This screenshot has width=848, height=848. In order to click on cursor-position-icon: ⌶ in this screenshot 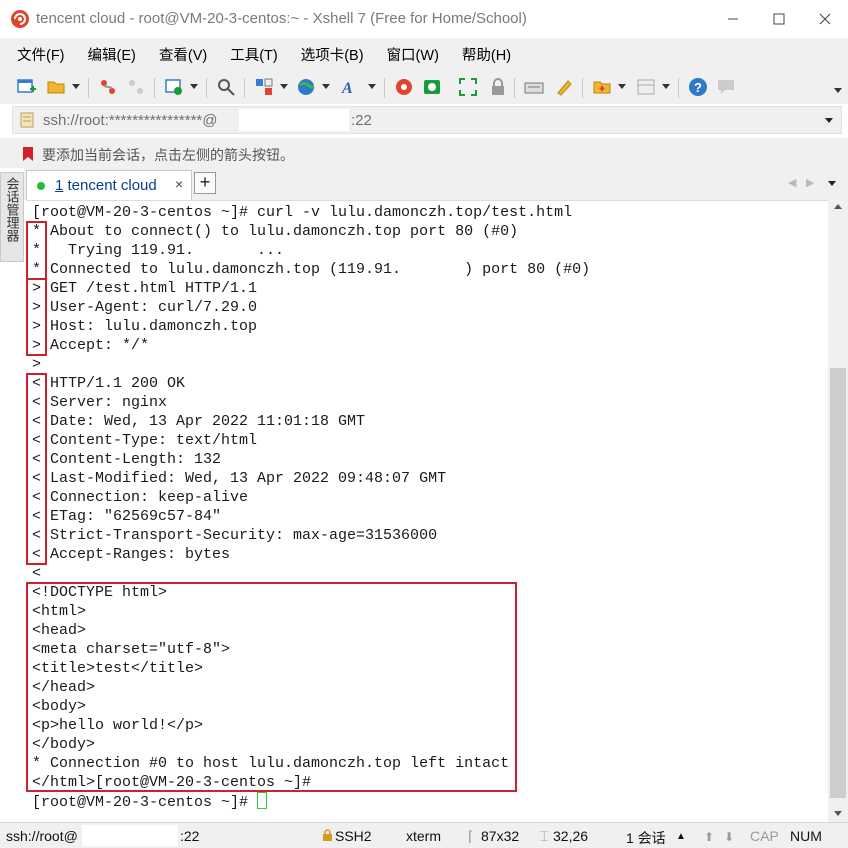, I will do `click(544, 836)`.